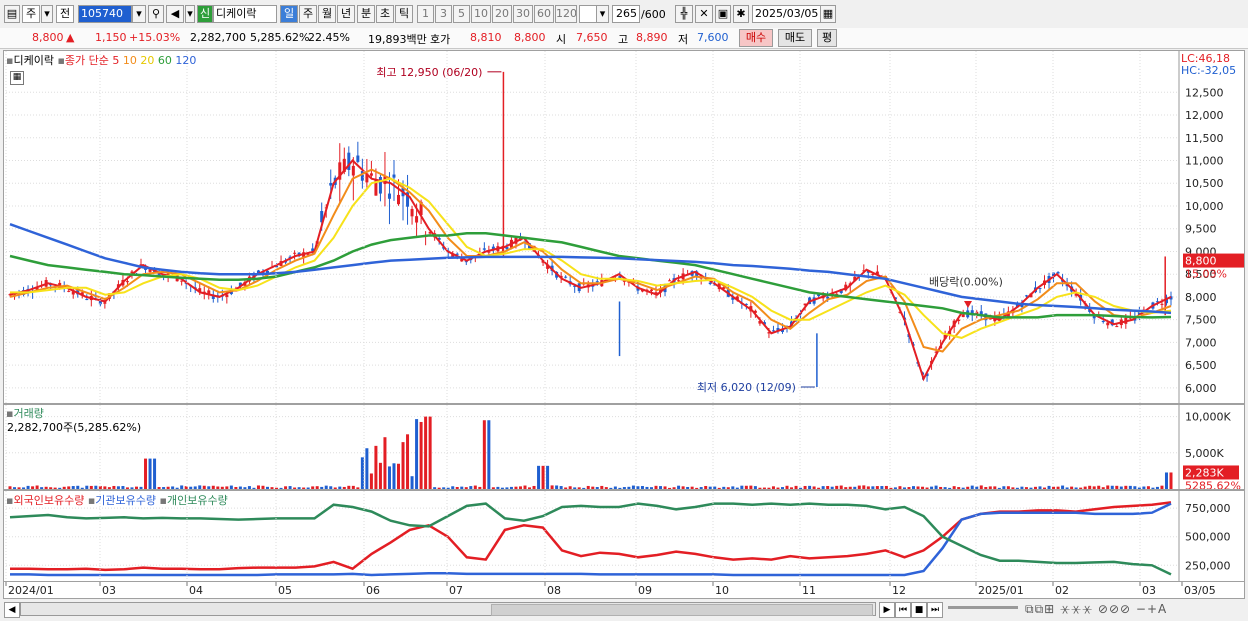  I want to click on volume-chart: 10,000K 5,000K 2,283K5285.62%, so click(624, 447).